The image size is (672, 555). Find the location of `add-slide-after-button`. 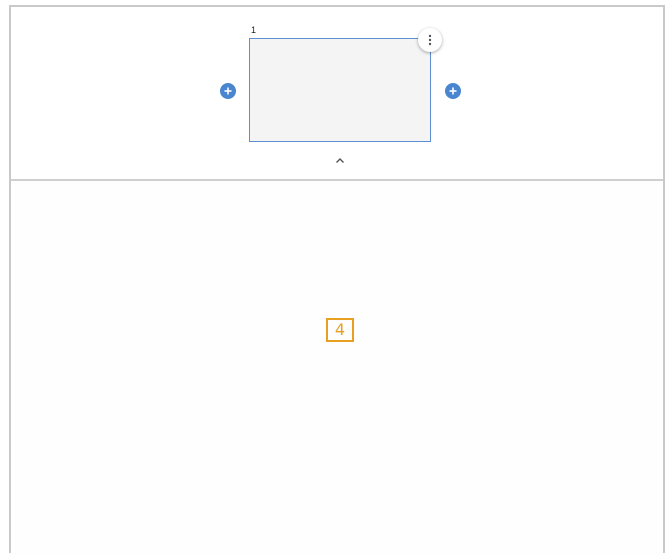

add-slide-after-button is located at coordinates (453, 91).